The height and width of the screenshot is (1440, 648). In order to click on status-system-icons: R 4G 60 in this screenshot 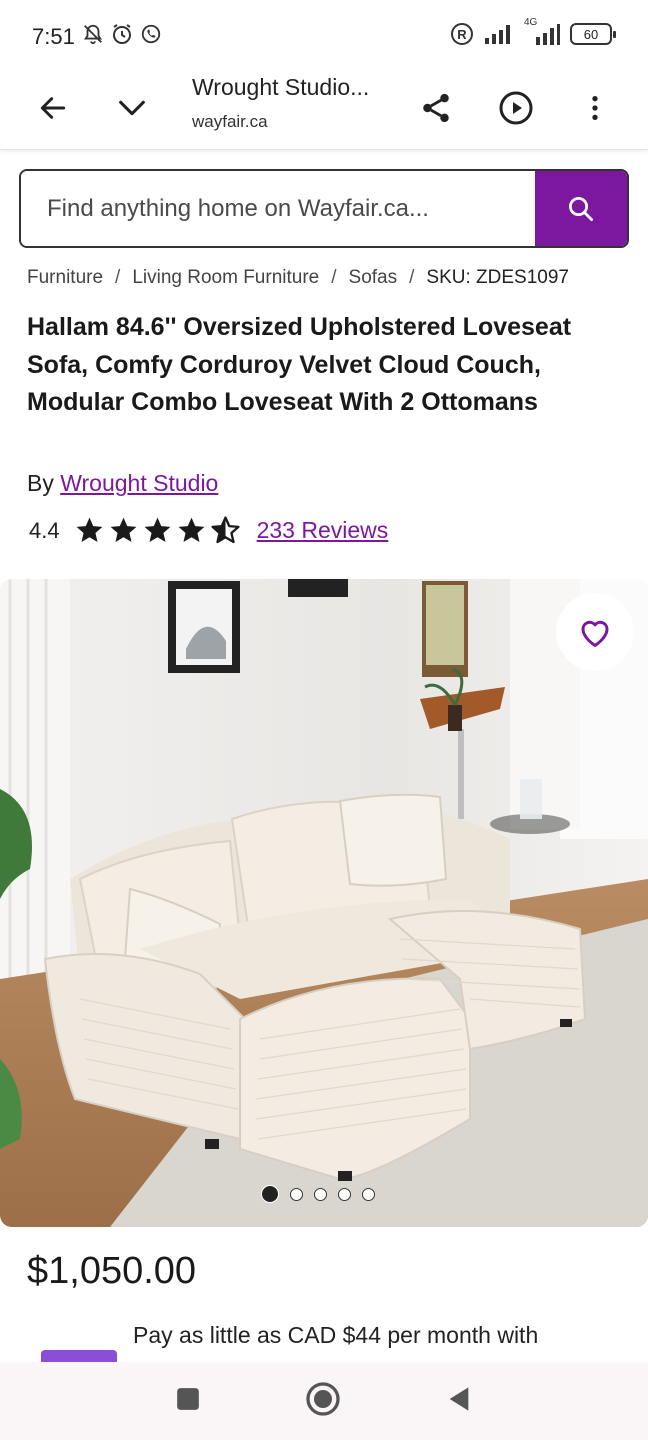, I will do `click(533, 31)`.